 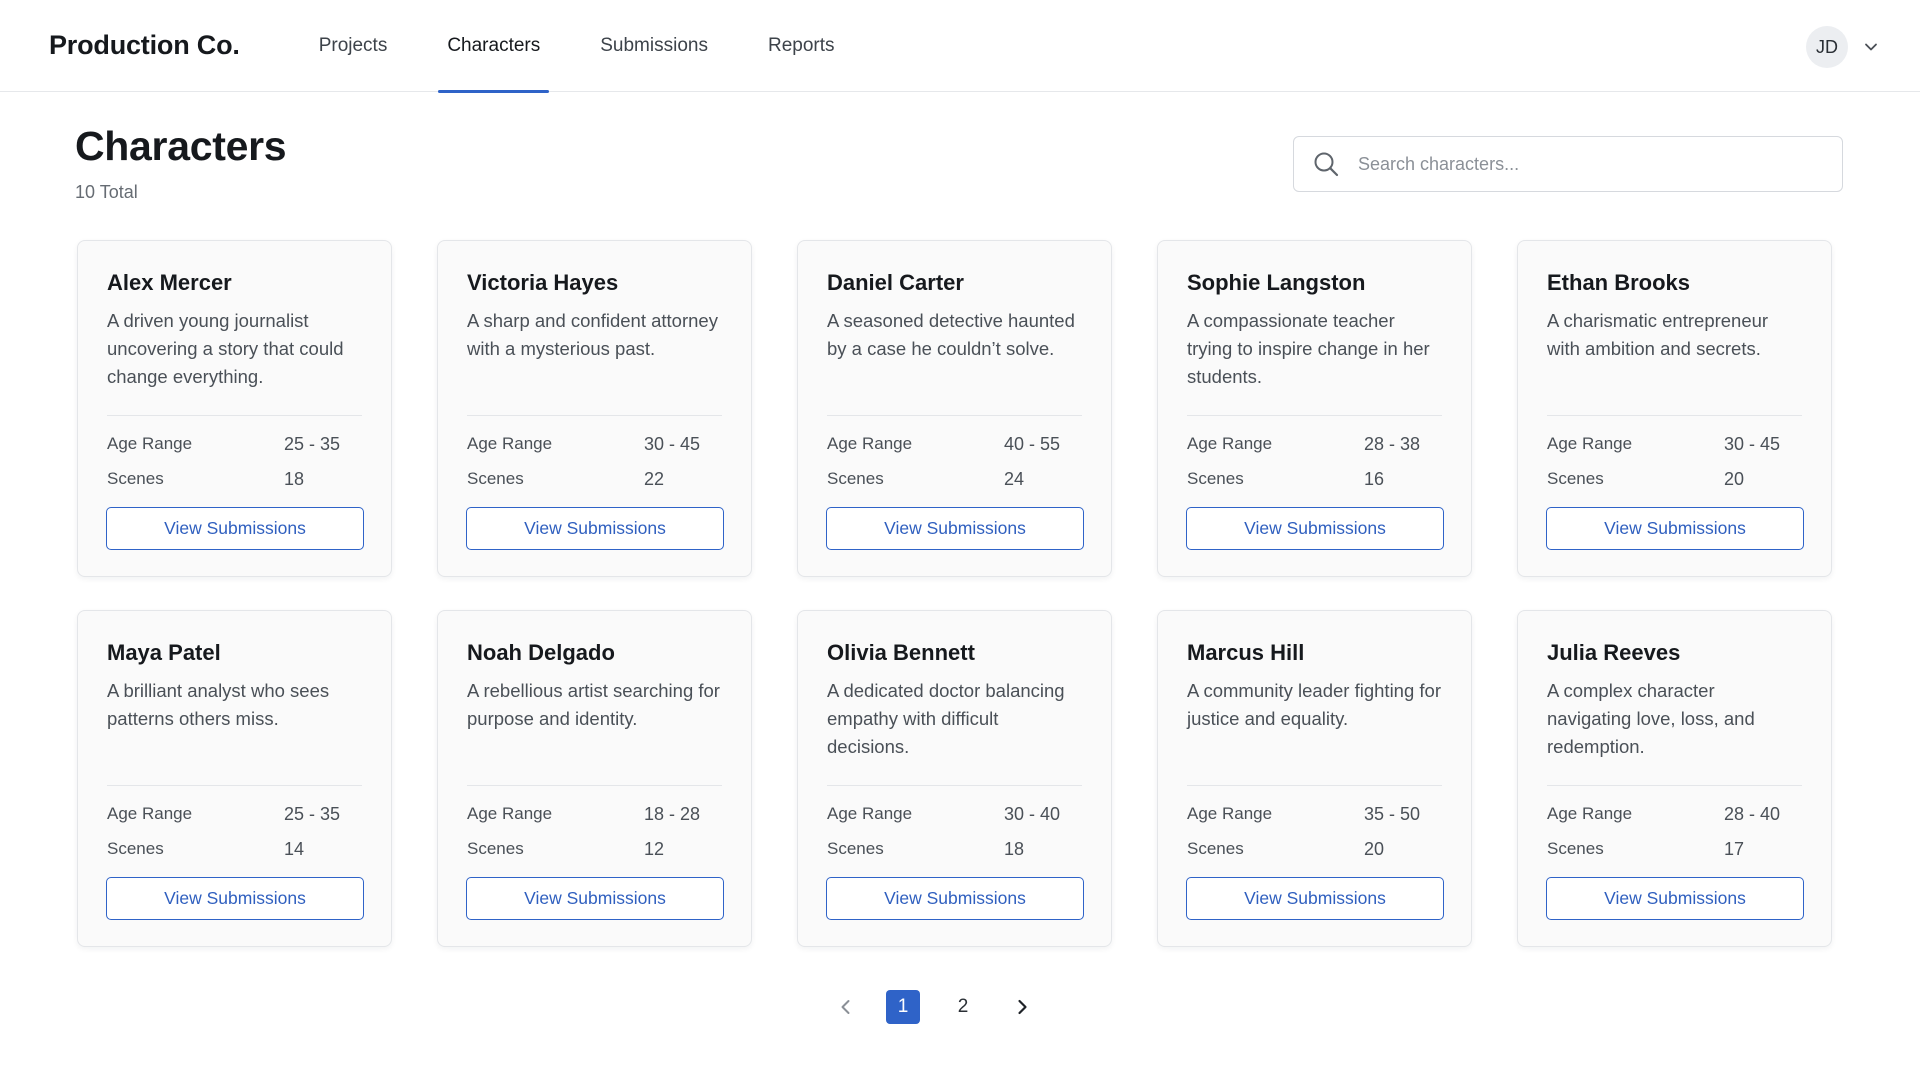 I want to click on age-range-value: 28 - 38, so click(x=1392, y=444).